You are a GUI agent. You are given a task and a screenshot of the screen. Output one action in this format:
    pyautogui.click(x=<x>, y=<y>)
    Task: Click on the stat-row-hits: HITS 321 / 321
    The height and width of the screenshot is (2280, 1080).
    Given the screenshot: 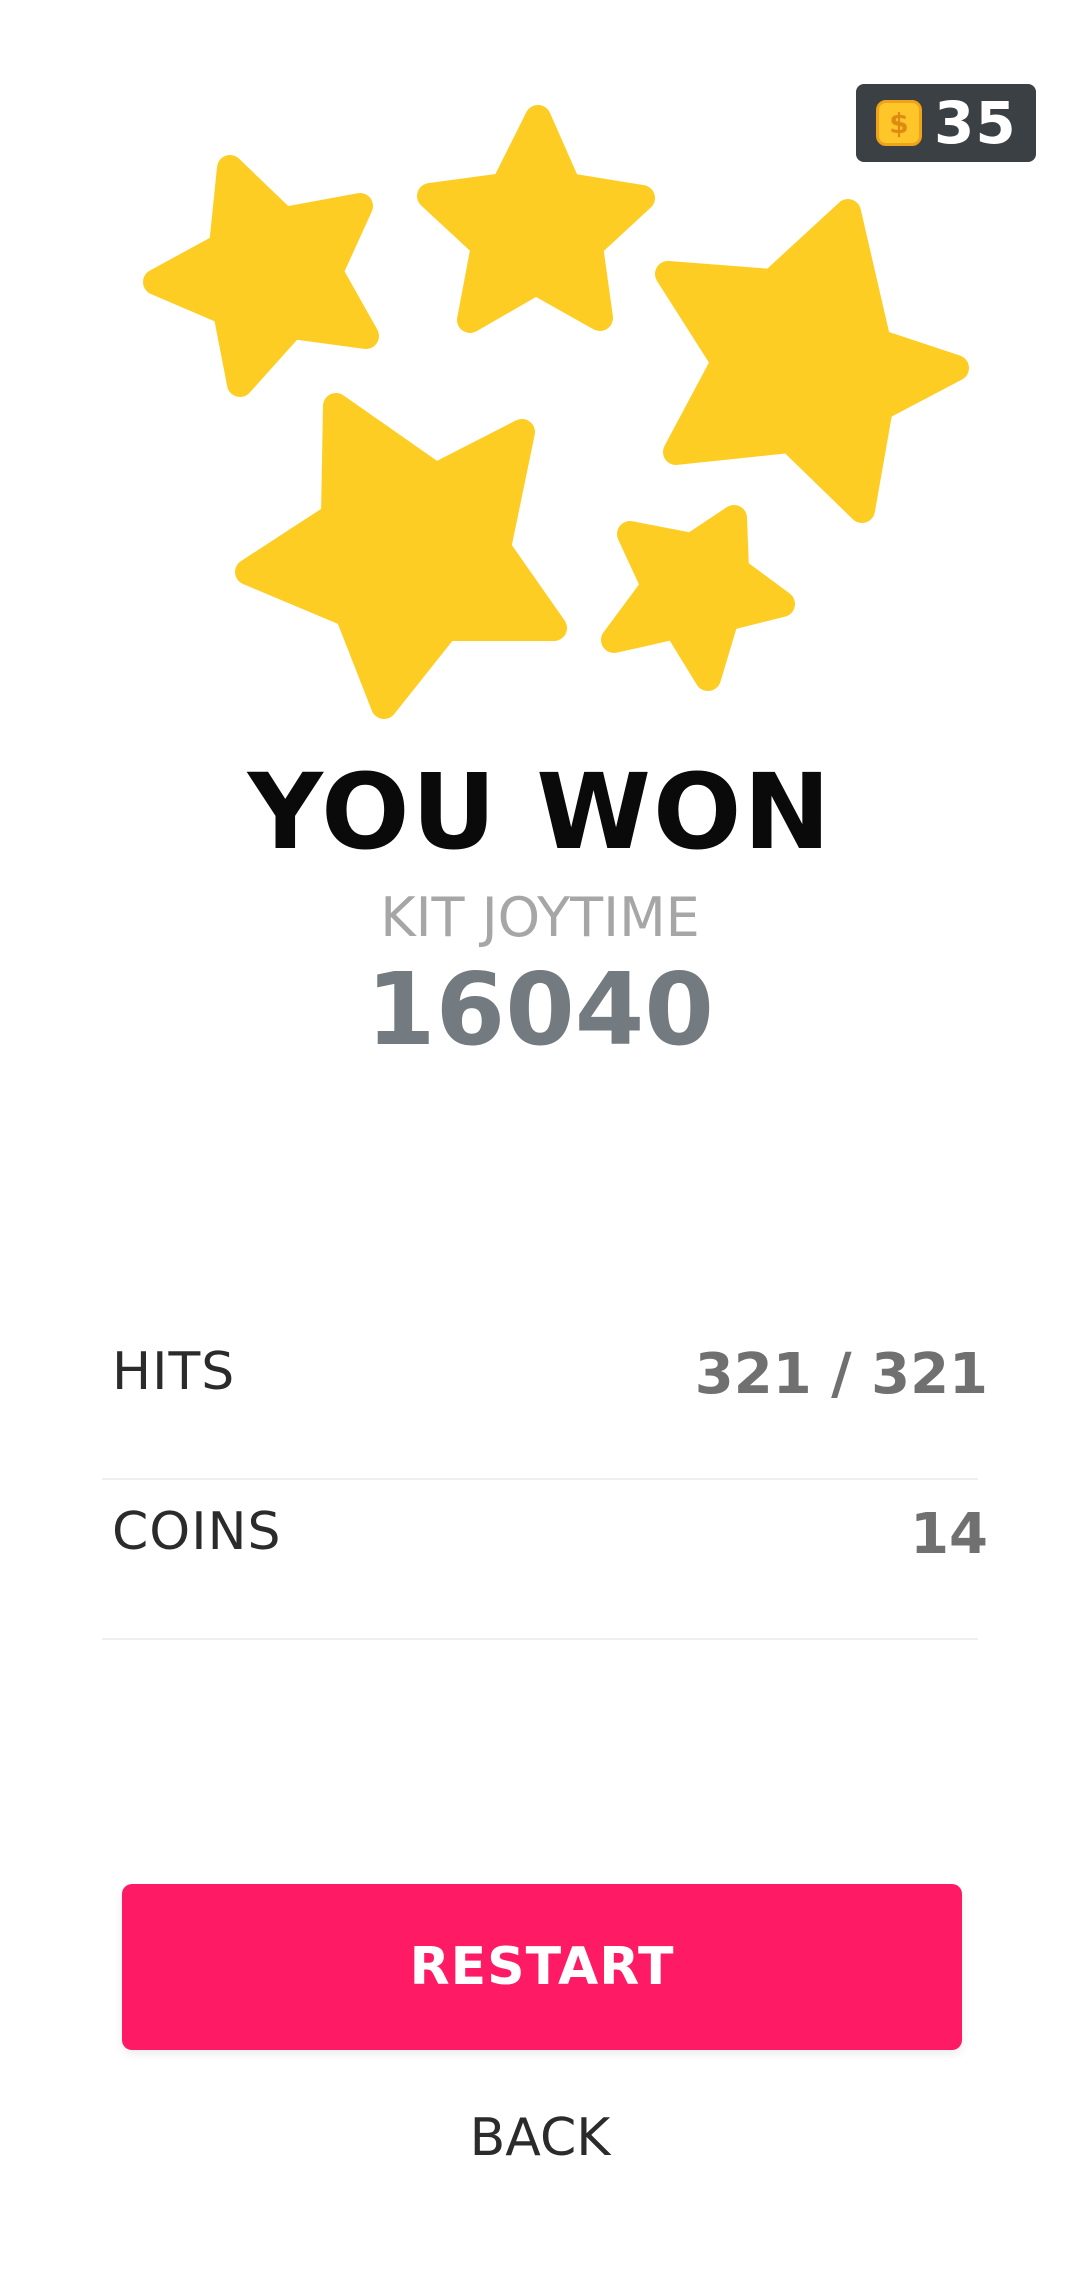 What is the action you would take?
    pyautogui.click(x=545, y=1410)
    